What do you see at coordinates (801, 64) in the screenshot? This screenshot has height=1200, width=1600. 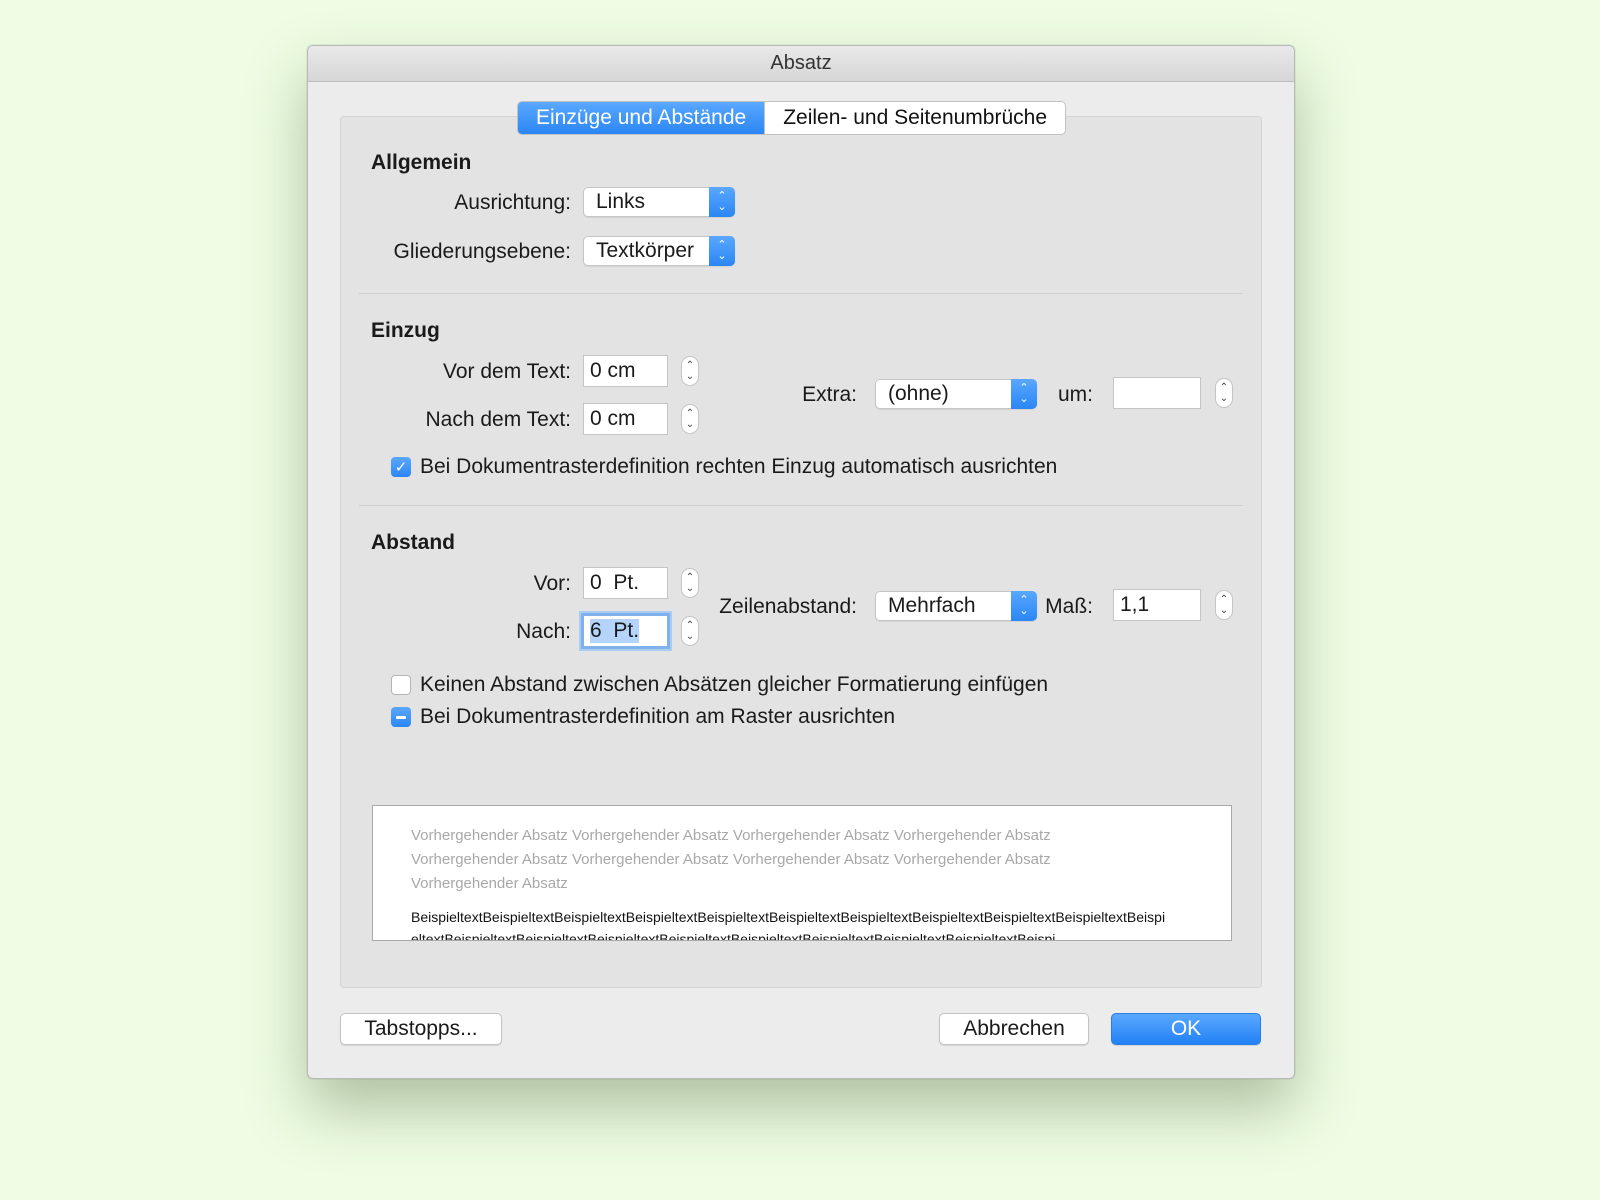 I see `window-title: Absatz` at bounding box center [801, 64].